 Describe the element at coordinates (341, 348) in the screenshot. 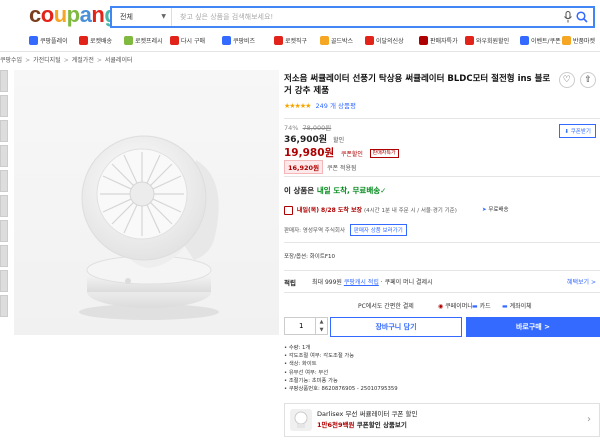

I see `spec-item: 수량: 1개` at that location.